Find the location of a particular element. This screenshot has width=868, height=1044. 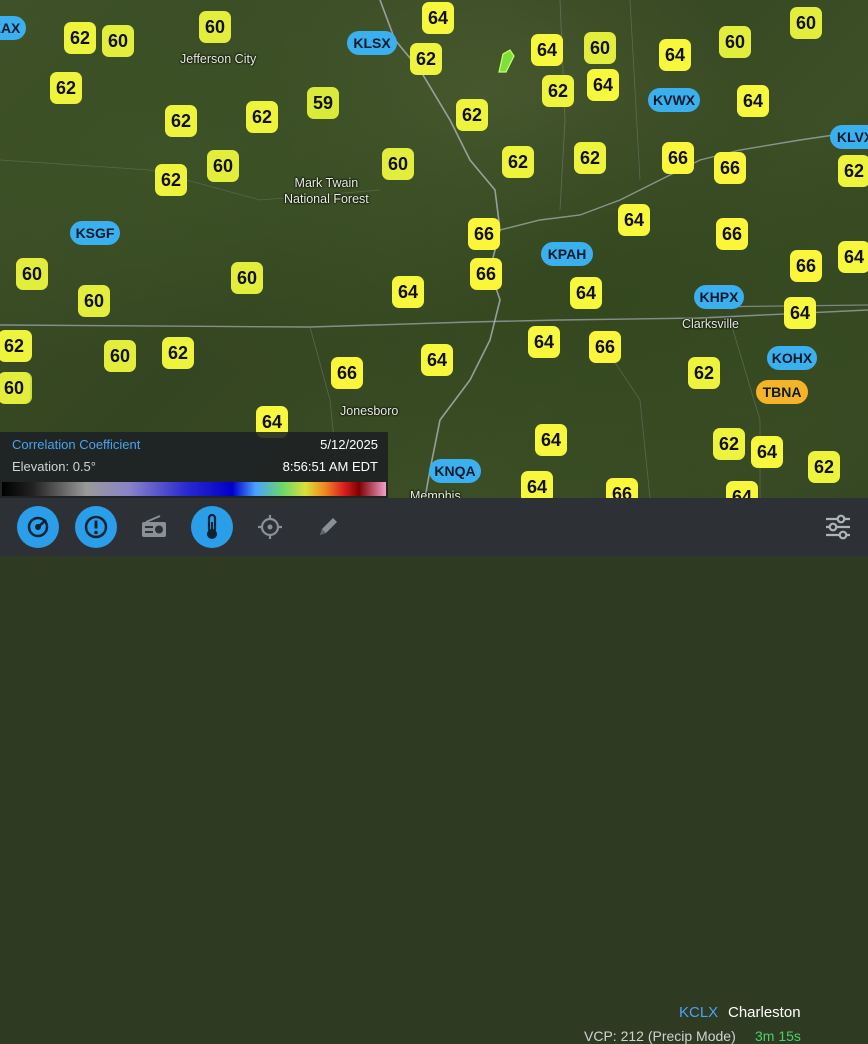

temperature-marker: 59 is located at coordinates (323, 103).